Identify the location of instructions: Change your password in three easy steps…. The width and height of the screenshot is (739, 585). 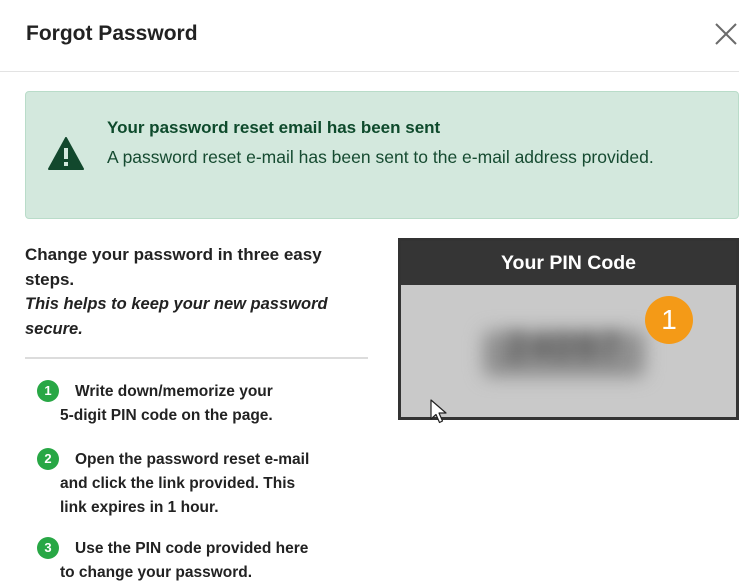
(196, 292).